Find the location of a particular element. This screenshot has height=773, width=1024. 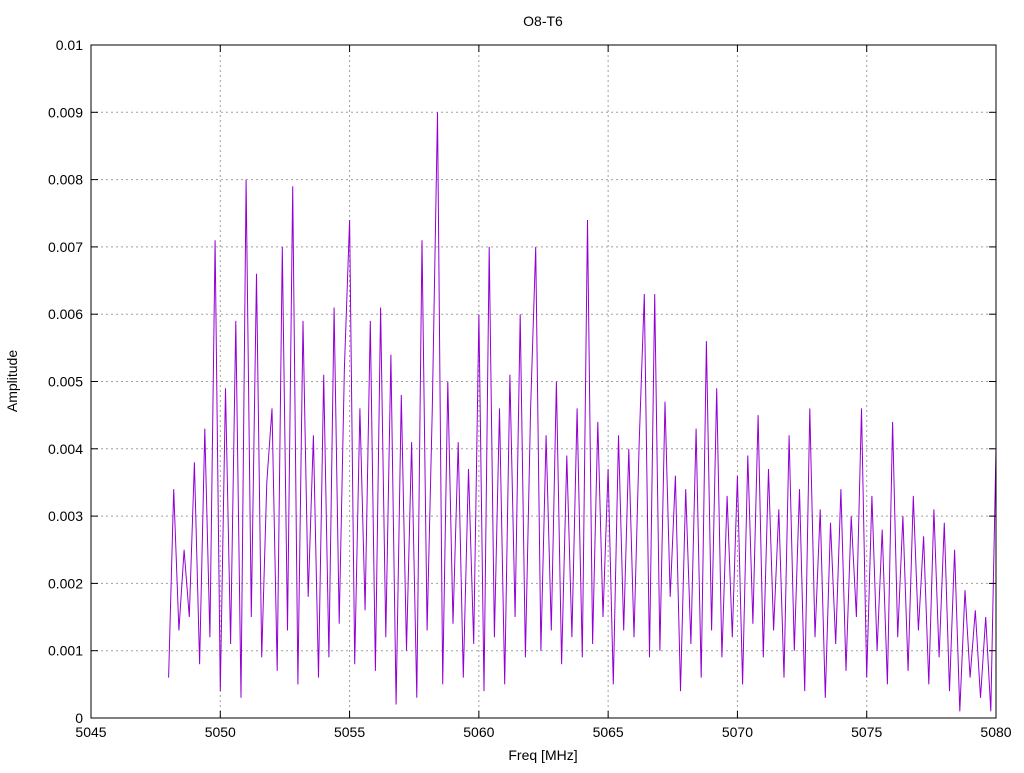

x-tick-label: 5055 is located at coordinates (349, 732).